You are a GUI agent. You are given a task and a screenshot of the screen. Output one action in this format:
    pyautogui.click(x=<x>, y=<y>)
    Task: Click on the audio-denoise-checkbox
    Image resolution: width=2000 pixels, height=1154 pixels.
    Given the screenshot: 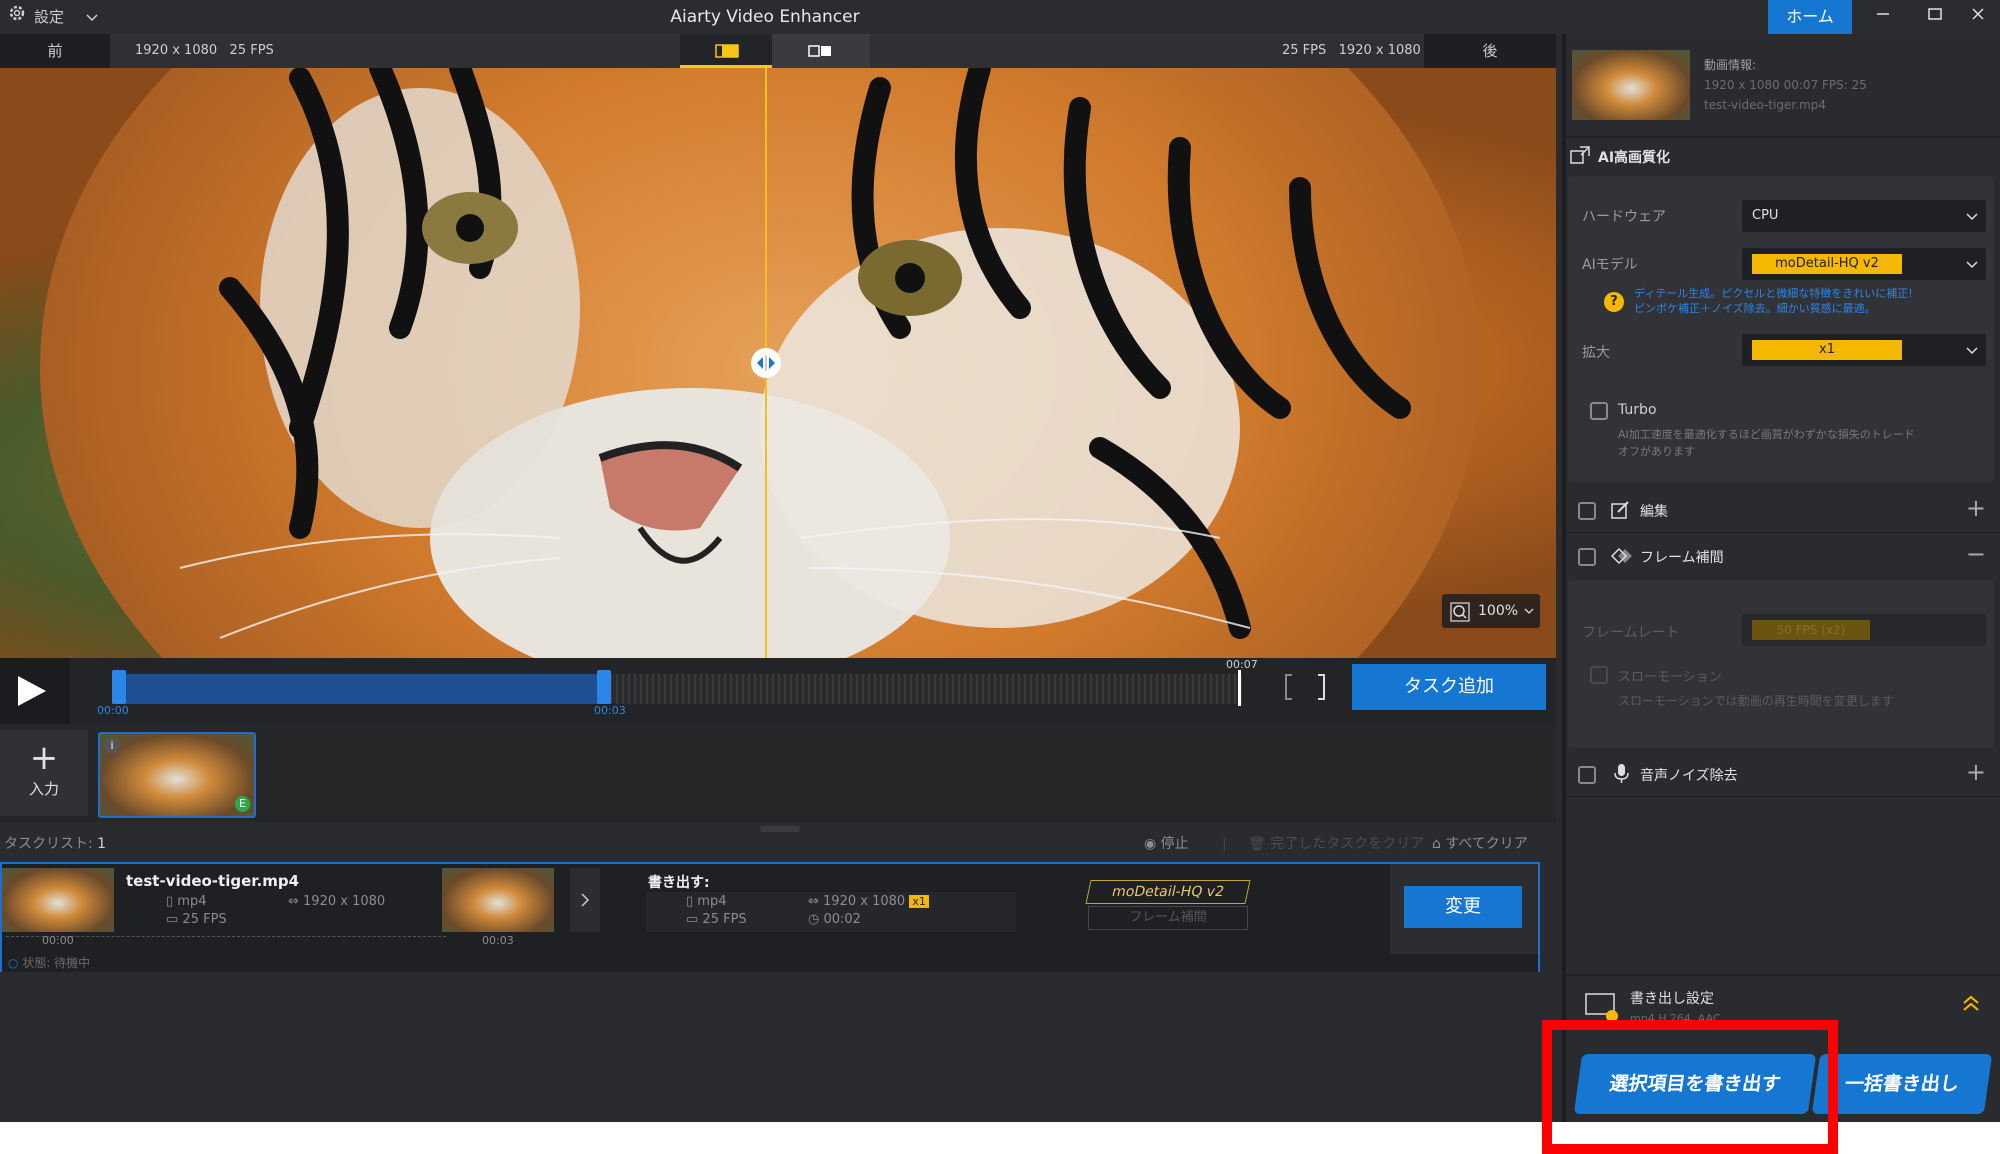 What is the action you would take?
    pyautogui.click(x=1587, y=775)
    